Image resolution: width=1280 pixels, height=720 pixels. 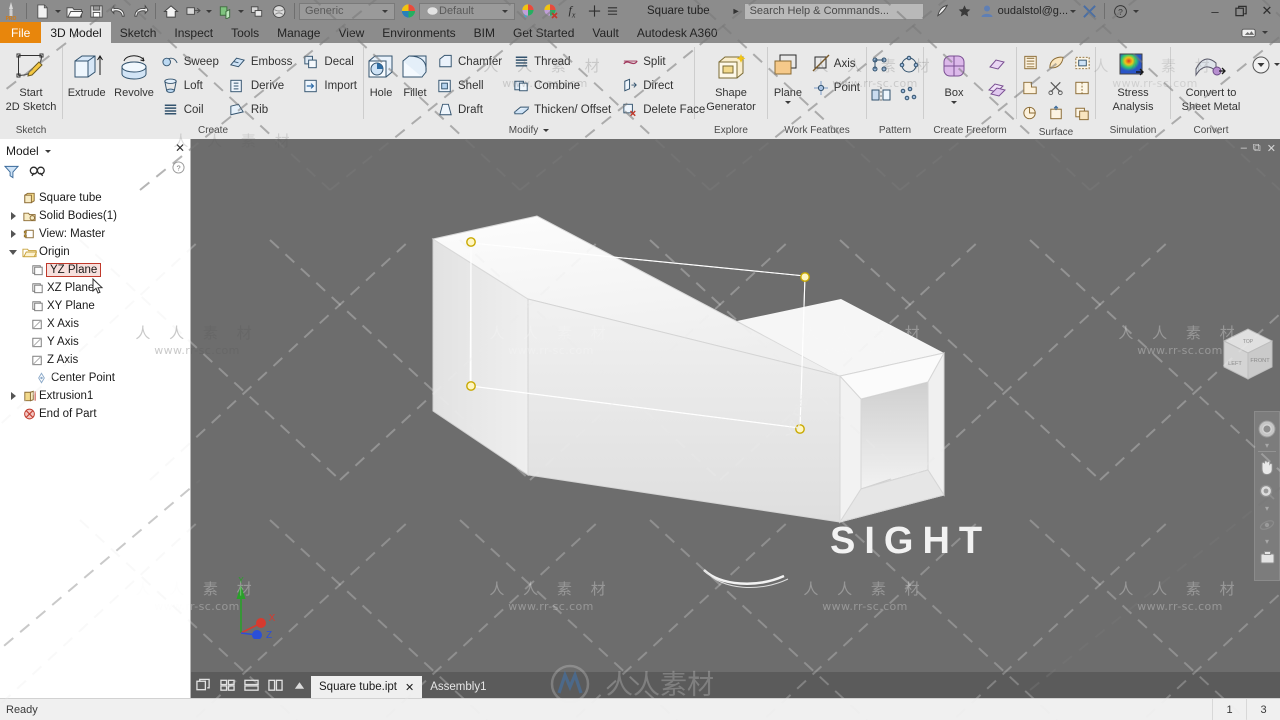 What do you see at coordinates (1136, 11) in the screenshot?
I see `help-dropdown` at bounding box center [1136, 11].